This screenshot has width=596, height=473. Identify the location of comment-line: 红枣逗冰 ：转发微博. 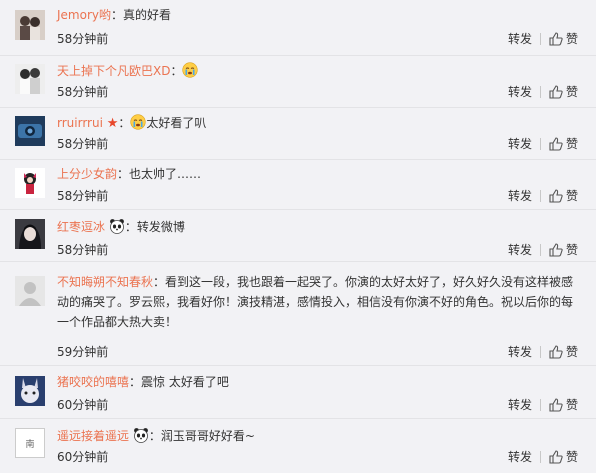
(317, 227).